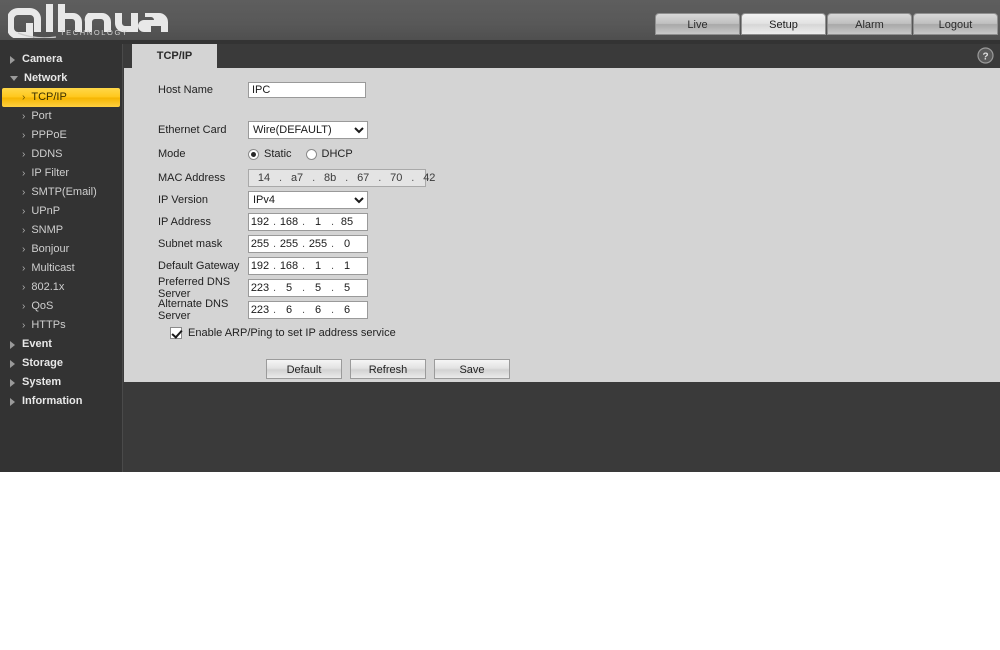 The image size is (1000, 650). Describe the element at coordinates (186, 90) in the screenshot. I see `host-name-label: Host Name` at that location.